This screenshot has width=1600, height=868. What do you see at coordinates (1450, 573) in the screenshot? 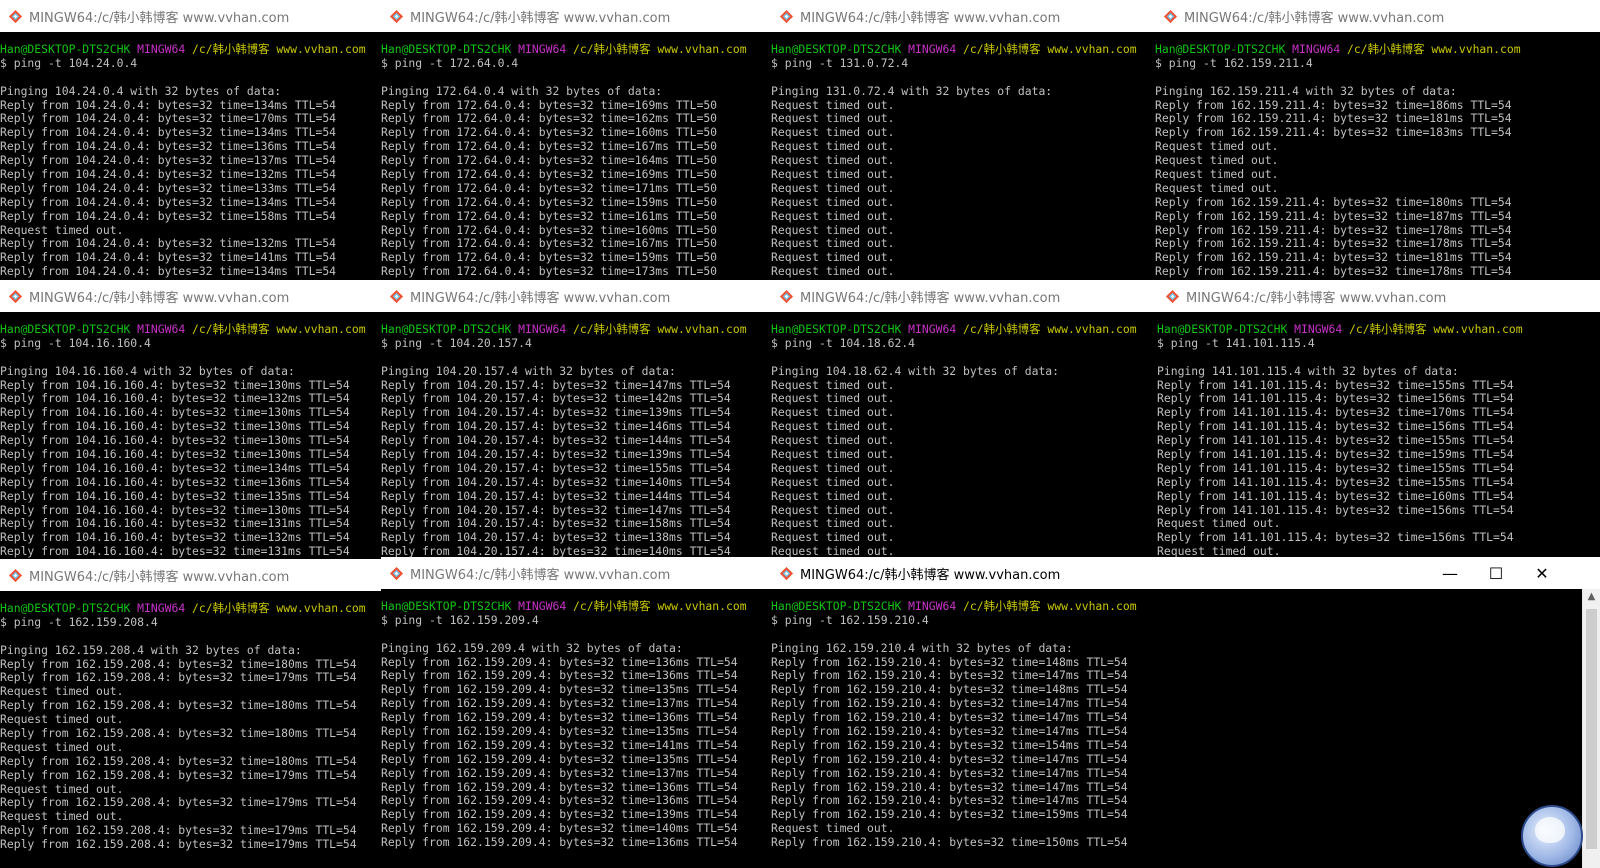
I see `minimize-button: —` at bounding box center [1450, 573].